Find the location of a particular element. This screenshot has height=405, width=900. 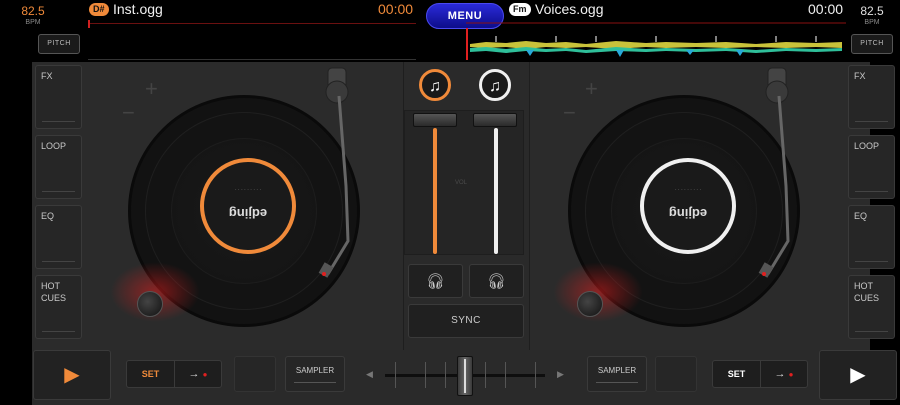

left-volume-track is located at coordinates (435, 191).